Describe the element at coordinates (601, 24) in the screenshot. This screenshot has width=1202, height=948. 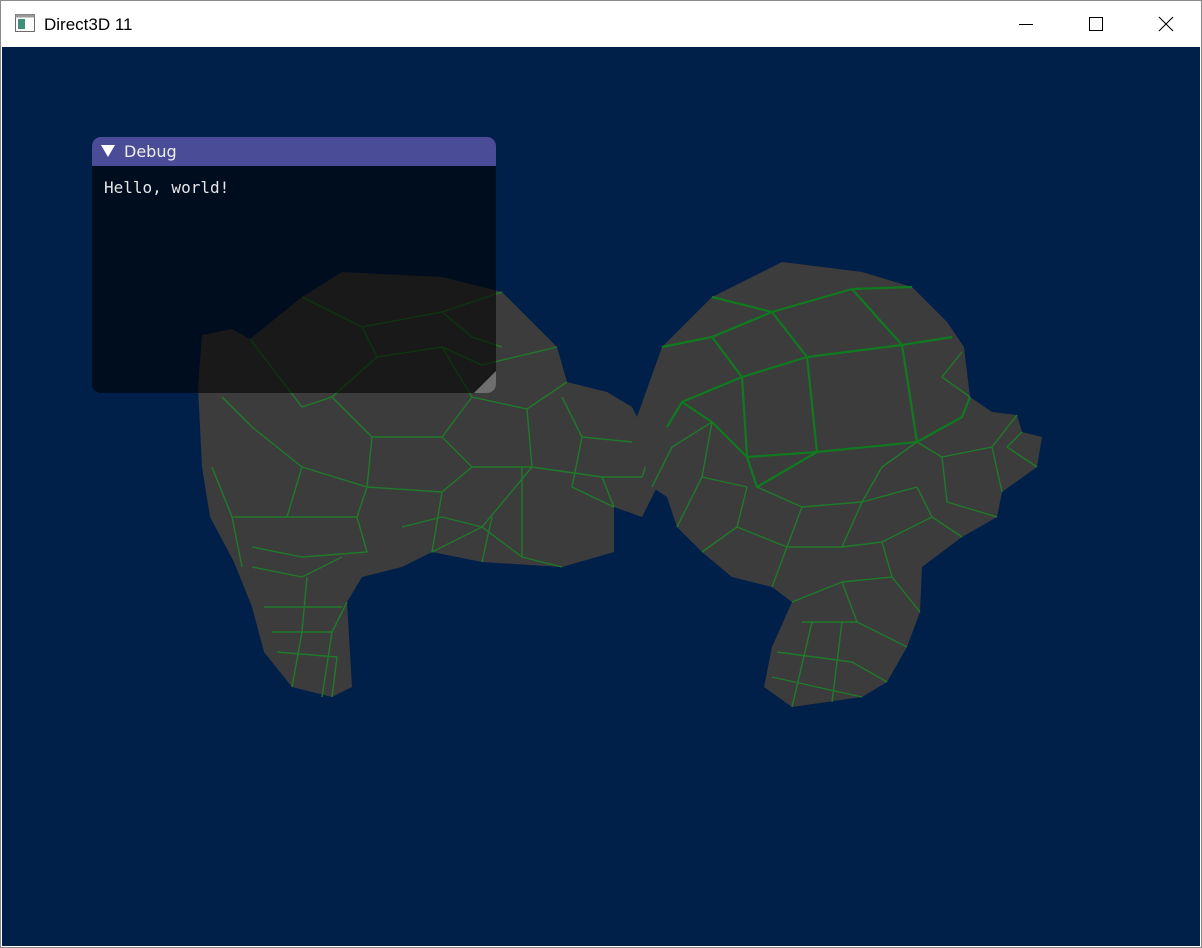
I see `title-bar: Direct3D 11` at that location.